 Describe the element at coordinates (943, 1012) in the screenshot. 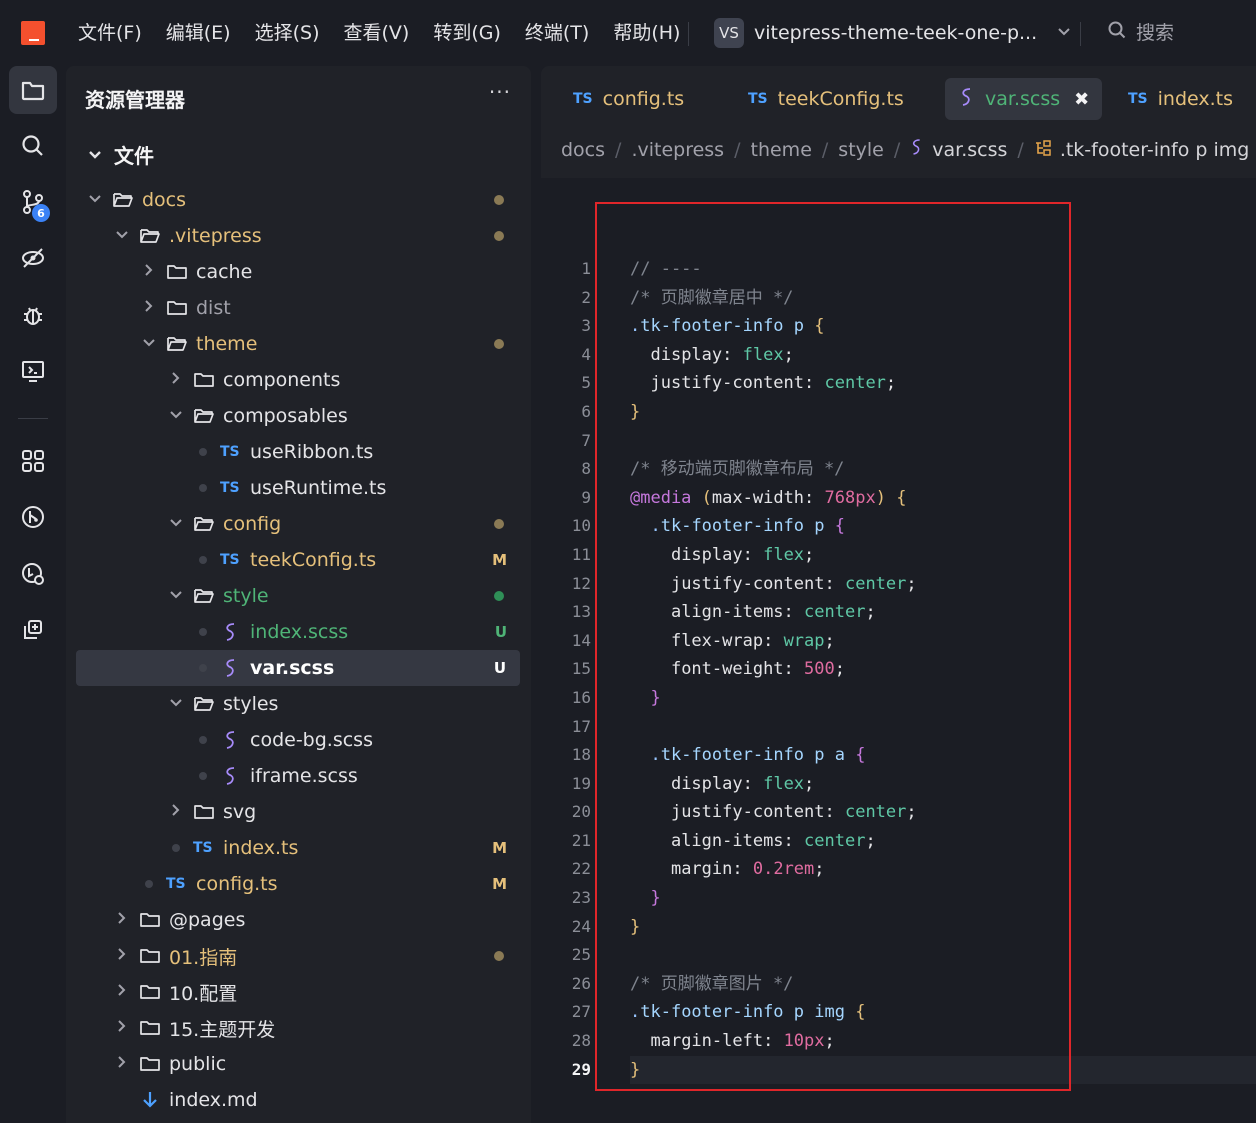

I see `code-line: .tk-footer-info p img {` at that location.